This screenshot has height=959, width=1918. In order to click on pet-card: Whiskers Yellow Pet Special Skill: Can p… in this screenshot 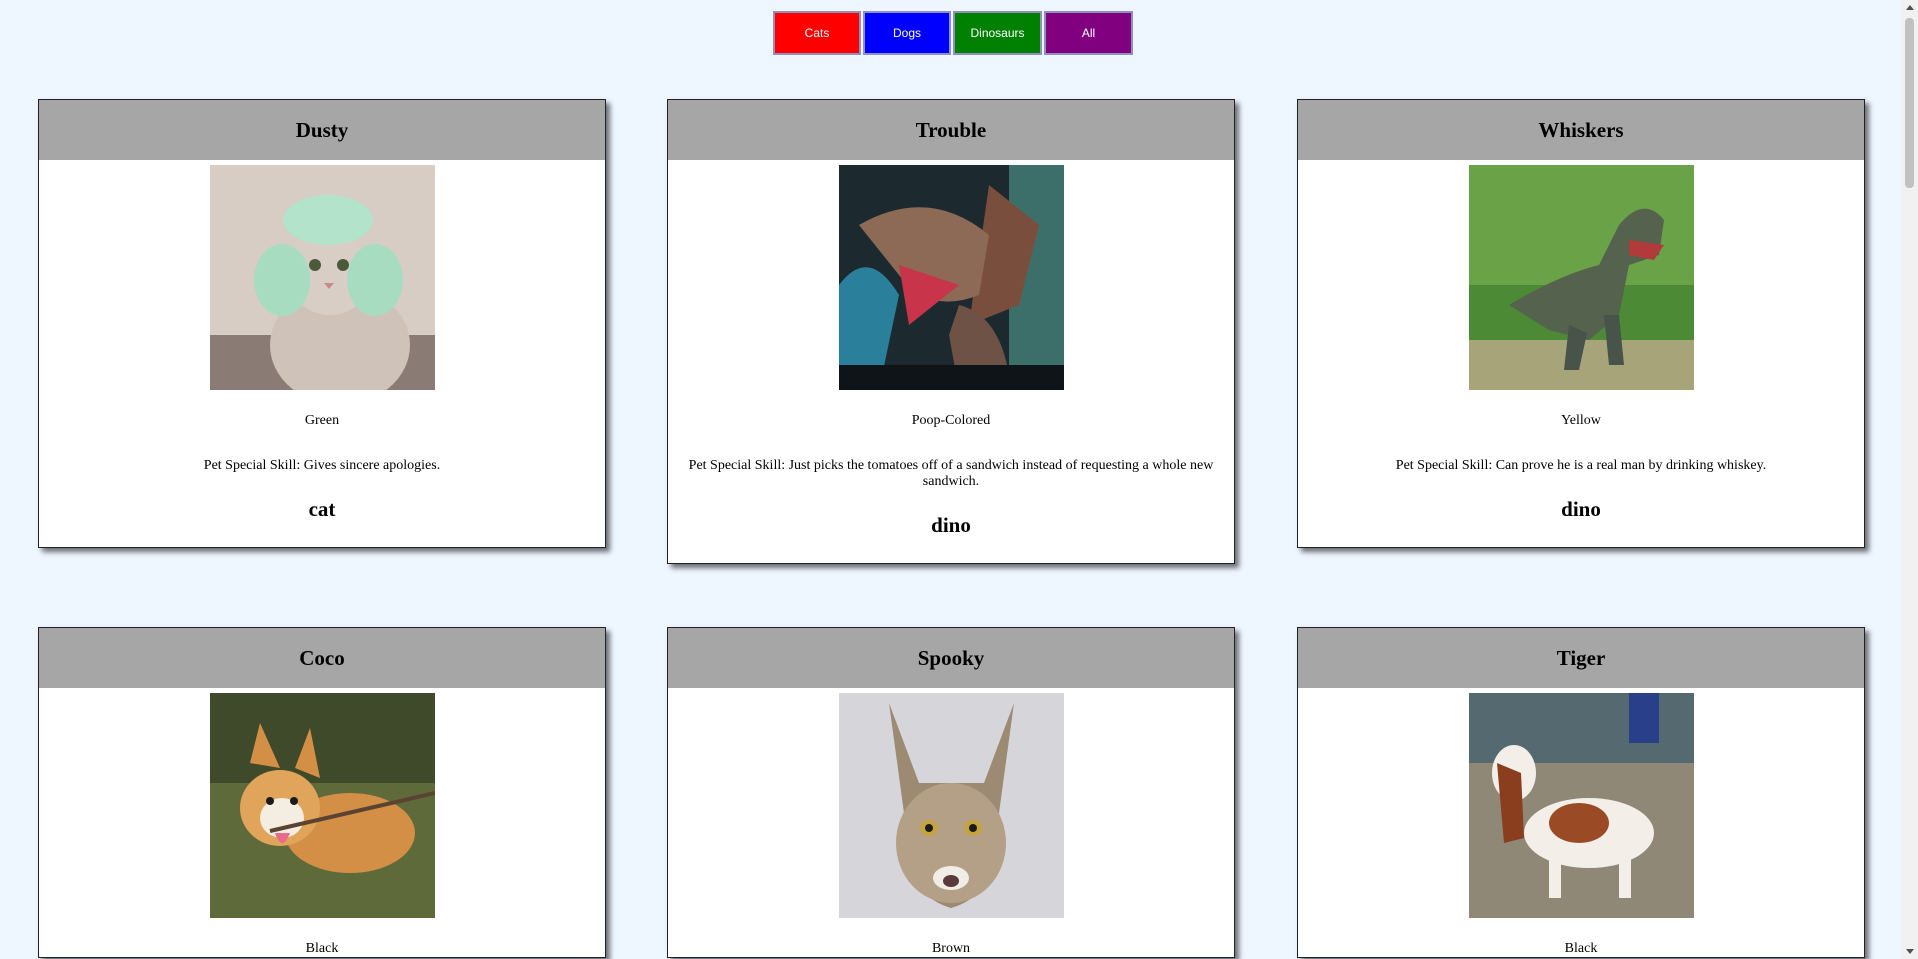, I will do `click(1581, 323)`.